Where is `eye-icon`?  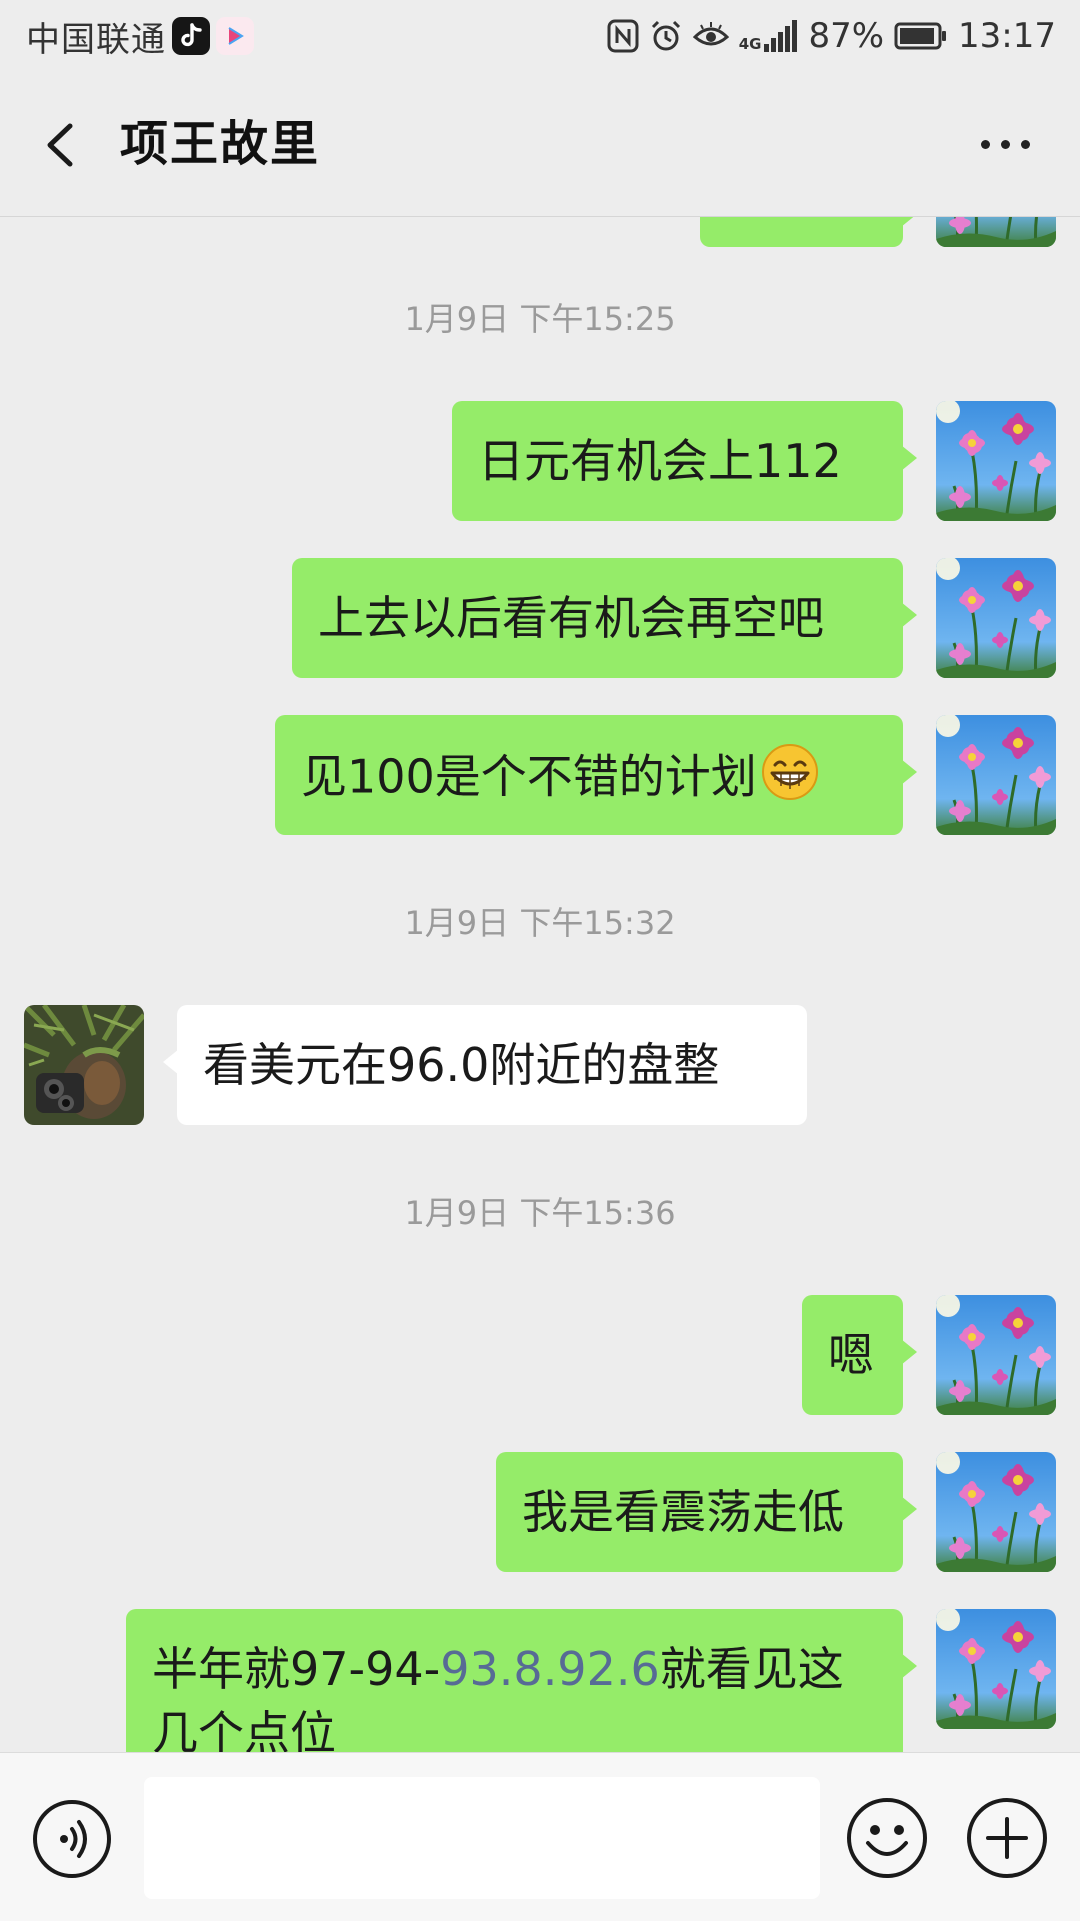 eye-icon is located at coordinates (710, 36).